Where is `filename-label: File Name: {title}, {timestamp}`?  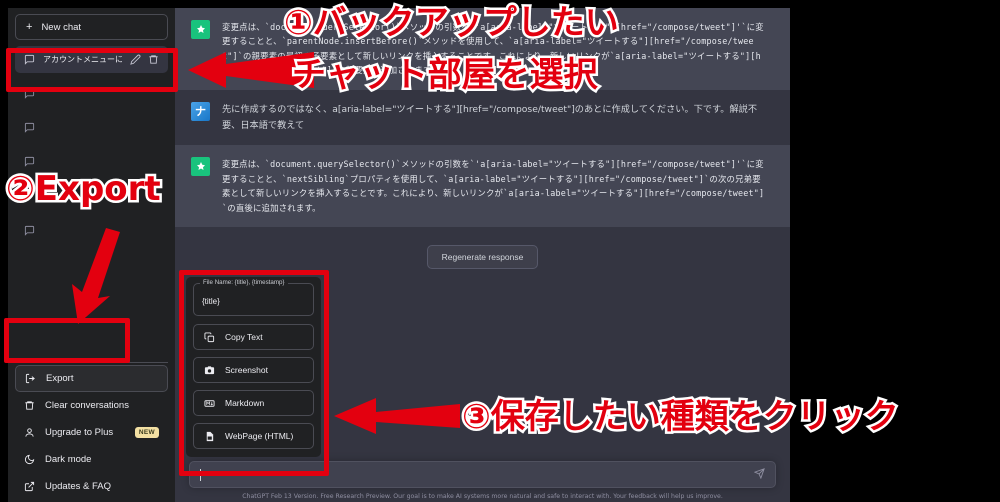 filename-label: File Name: {title}, {timestamp} is located at coordinates (244, 282).